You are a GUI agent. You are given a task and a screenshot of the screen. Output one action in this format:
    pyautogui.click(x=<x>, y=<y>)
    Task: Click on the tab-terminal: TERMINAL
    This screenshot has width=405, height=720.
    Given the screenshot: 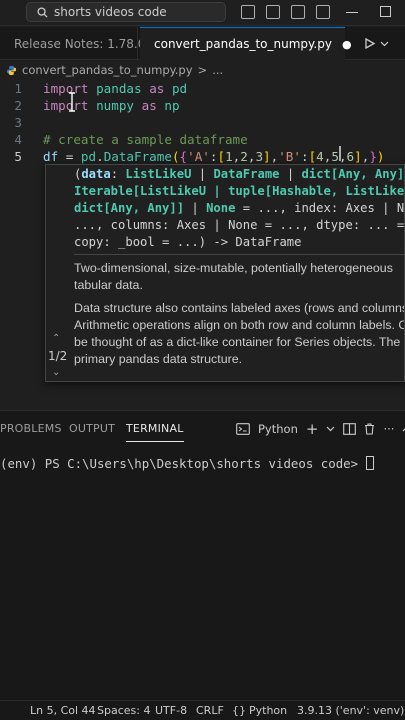 What is the action you would take?
    pyautogui.click(x=155, y=432)
    